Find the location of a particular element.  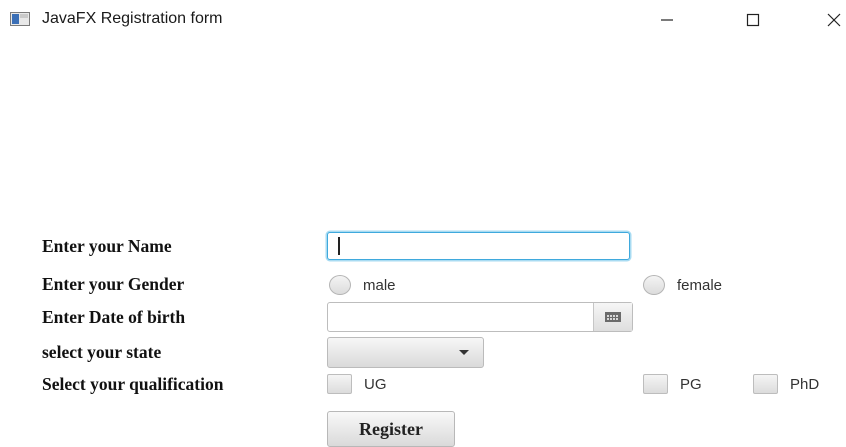

qualification-checkbox-ug: UG is located at coordinates (357, 384).